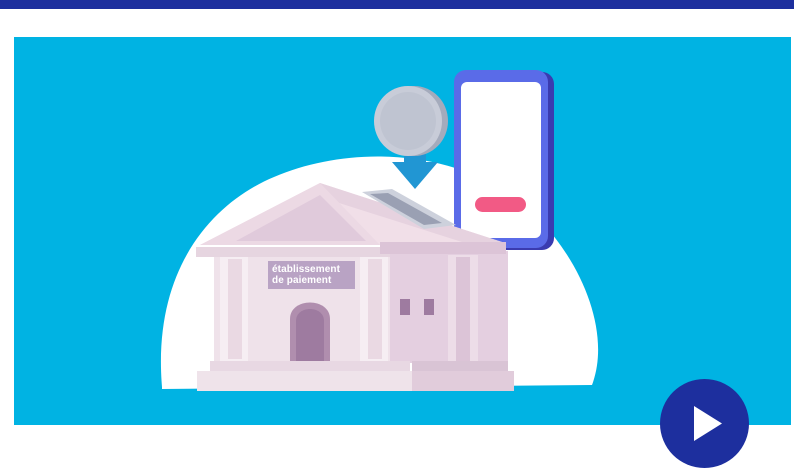  I want to click on top-bar, so click(397, 4).